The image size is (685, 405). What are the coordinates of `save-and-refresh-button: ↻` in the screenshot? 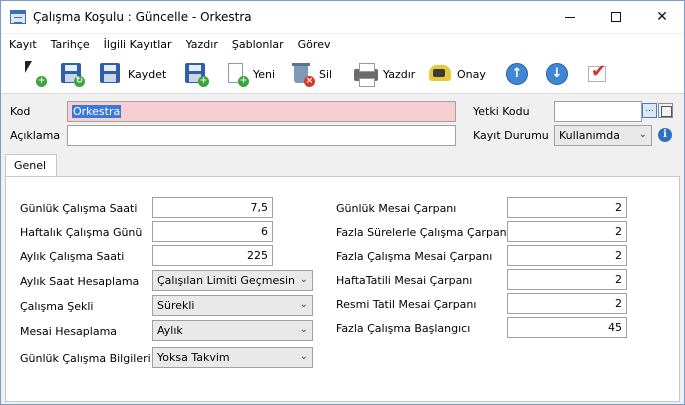 It's located at (72, 74).